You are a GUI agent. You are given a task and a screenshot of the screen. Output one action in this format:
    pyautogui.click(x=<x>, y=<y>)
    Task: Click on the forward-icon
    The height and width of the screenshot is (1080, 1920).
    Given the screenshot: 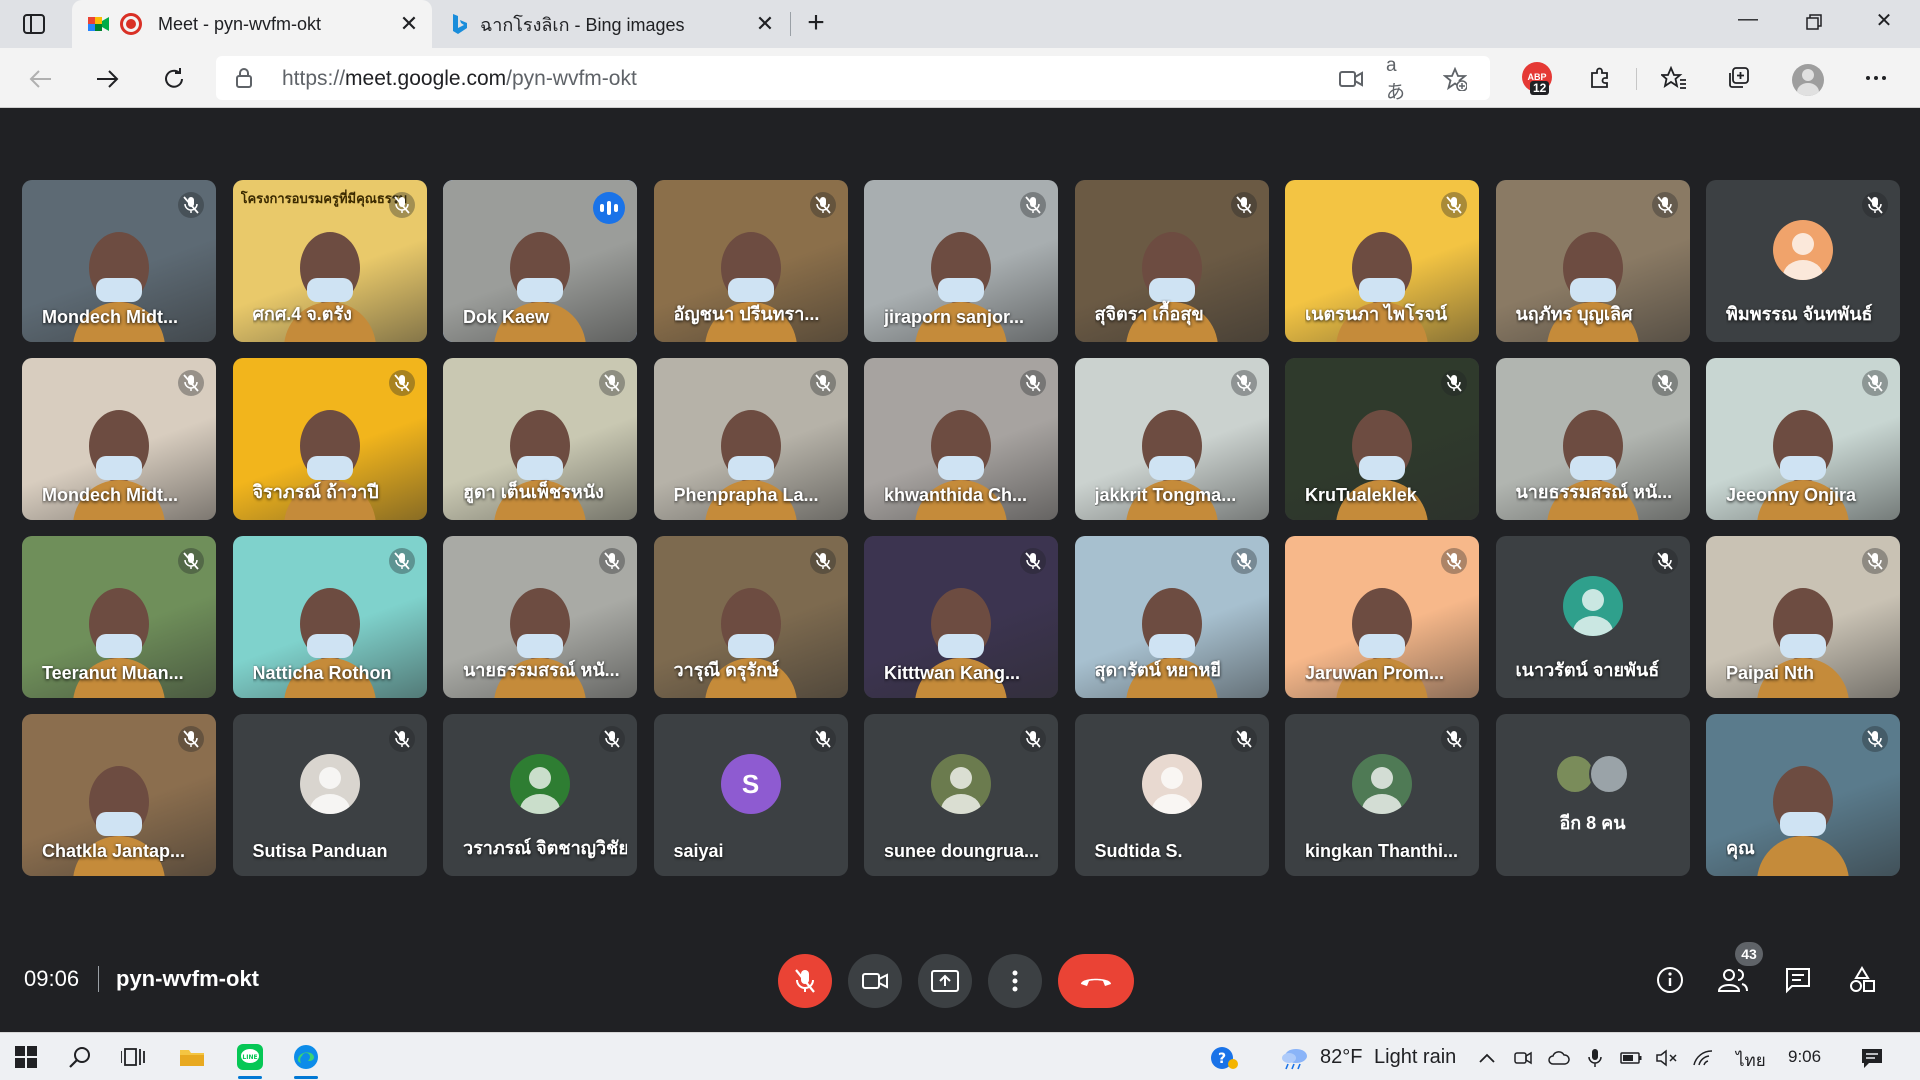 What is the action you would take?
    pyautogui.click(x=107, y=79)
    